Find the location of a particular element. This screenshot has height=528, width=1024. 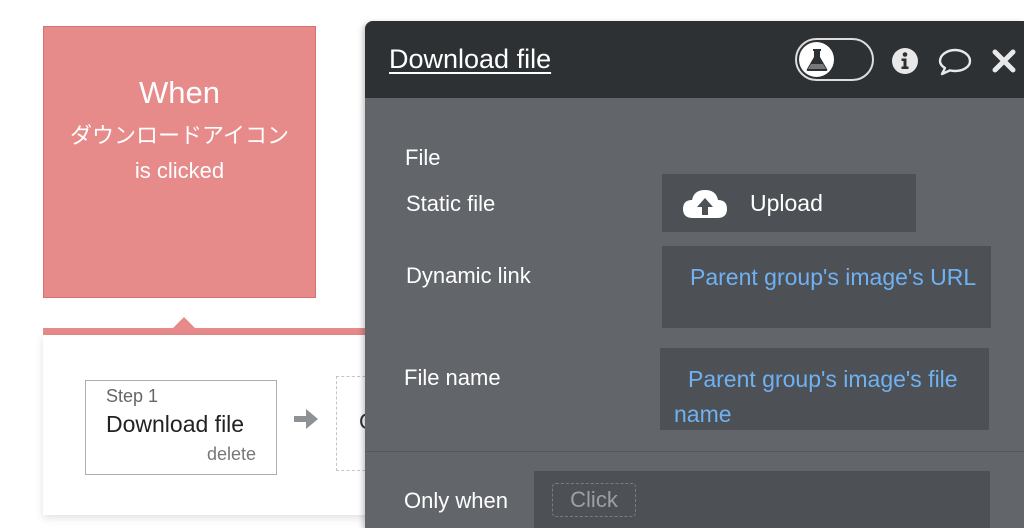

file-section-label: File is located at coordinates (423, 157).